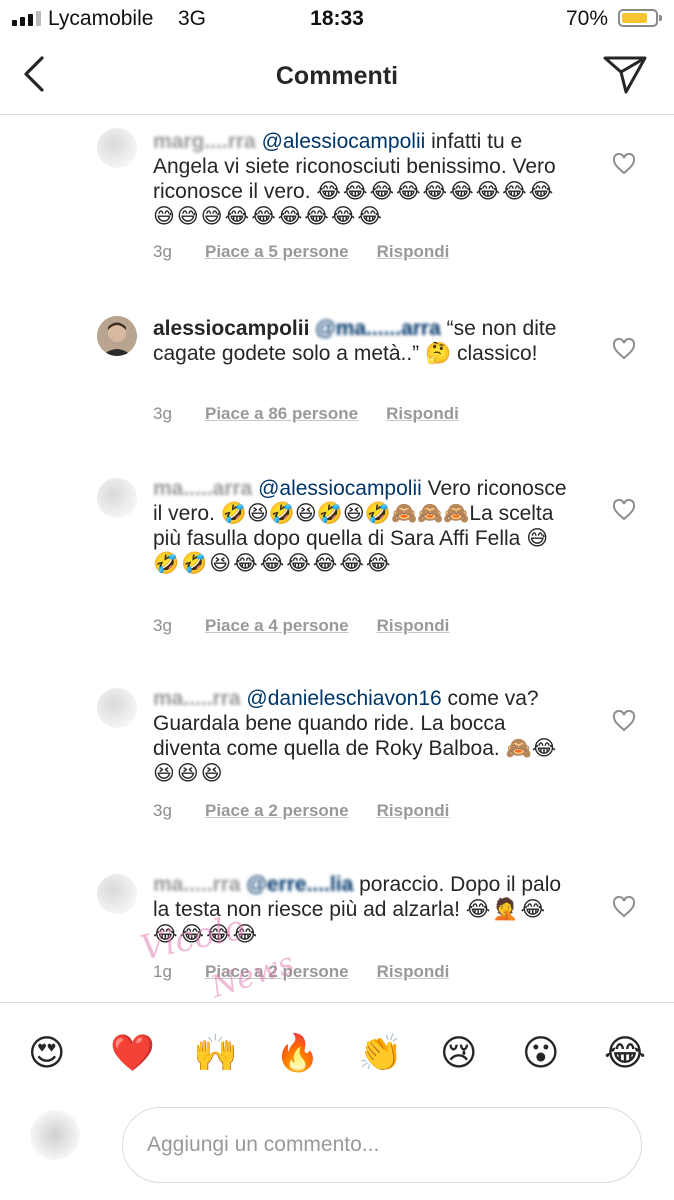  I want to click on emoji-crying-button: 😢, so click(459, 1053).